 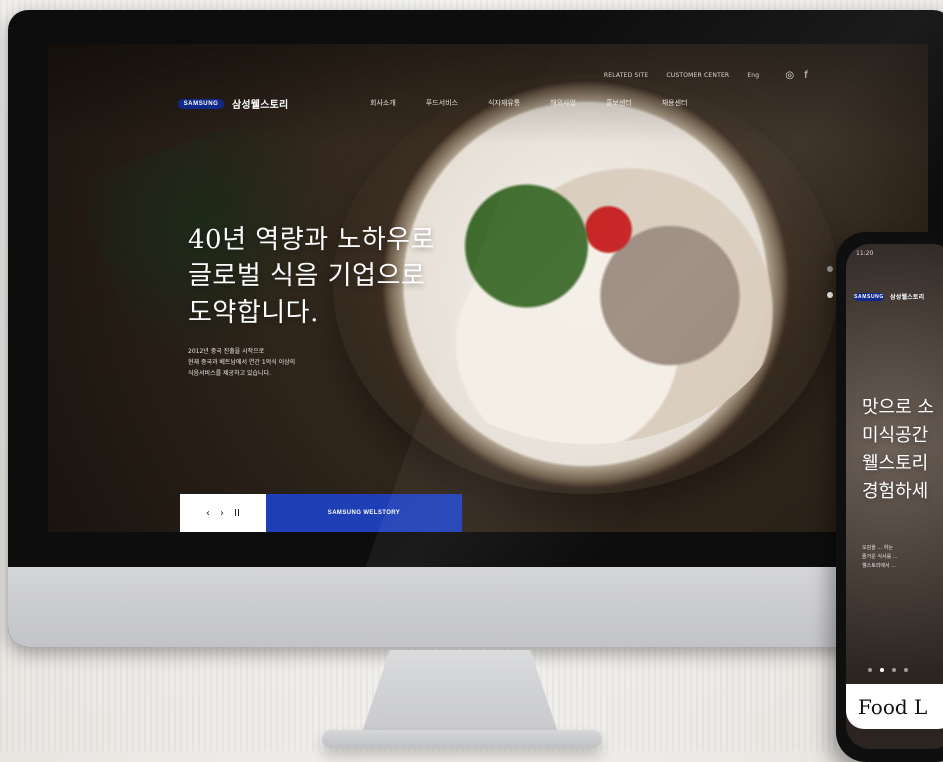 I want to click on hero-description-line-2: 현재 중국과 베트남에서 연간 1억식 이상의, so click(x=241, y=362).